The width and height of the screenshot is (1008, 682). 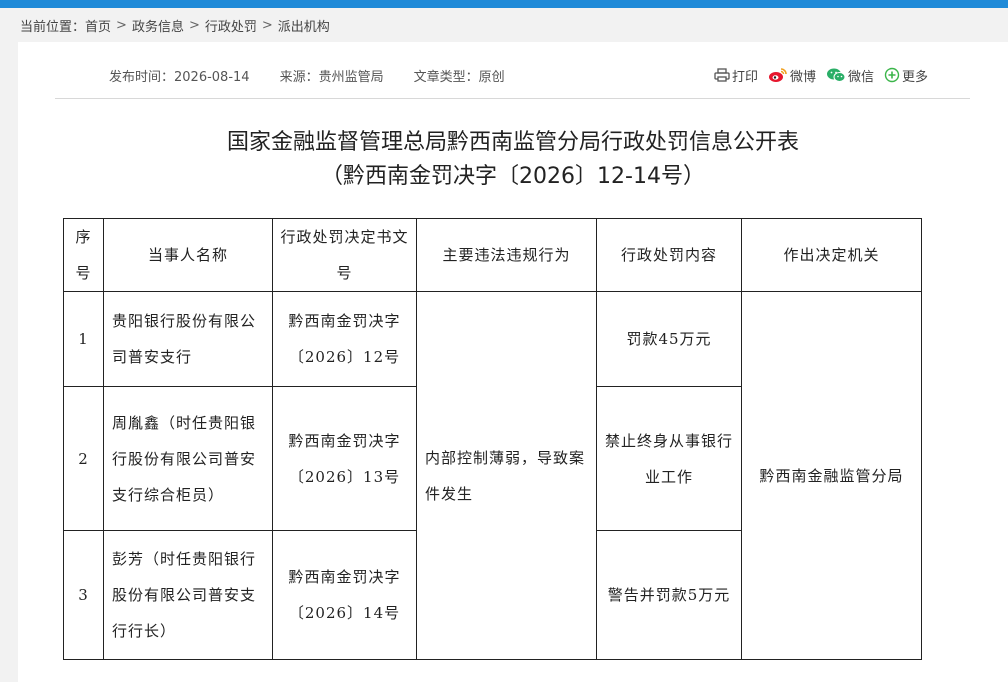 I want to click on breadcrumb-dispatched-agency: 派出机构, so click(x=304, y=25).